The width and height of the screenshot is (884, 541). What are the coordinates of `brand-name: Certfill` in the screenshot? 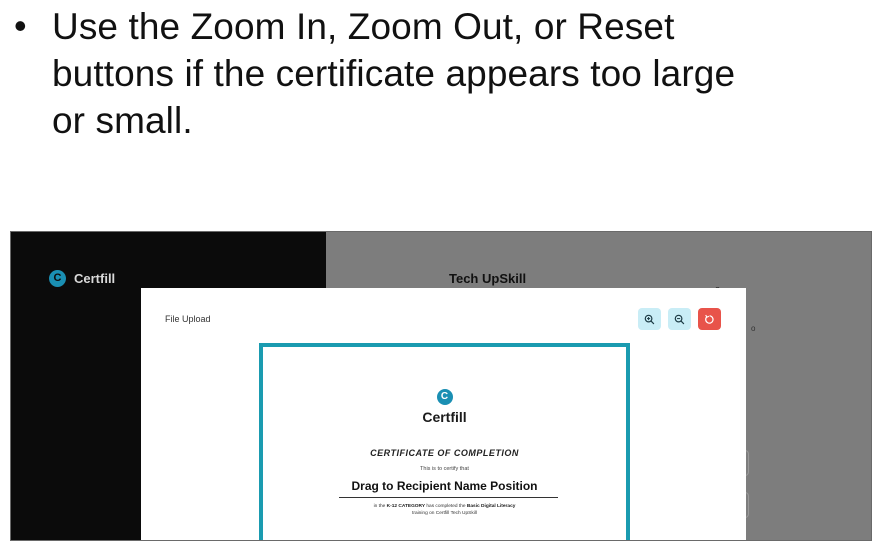 It's located at (95, 278).